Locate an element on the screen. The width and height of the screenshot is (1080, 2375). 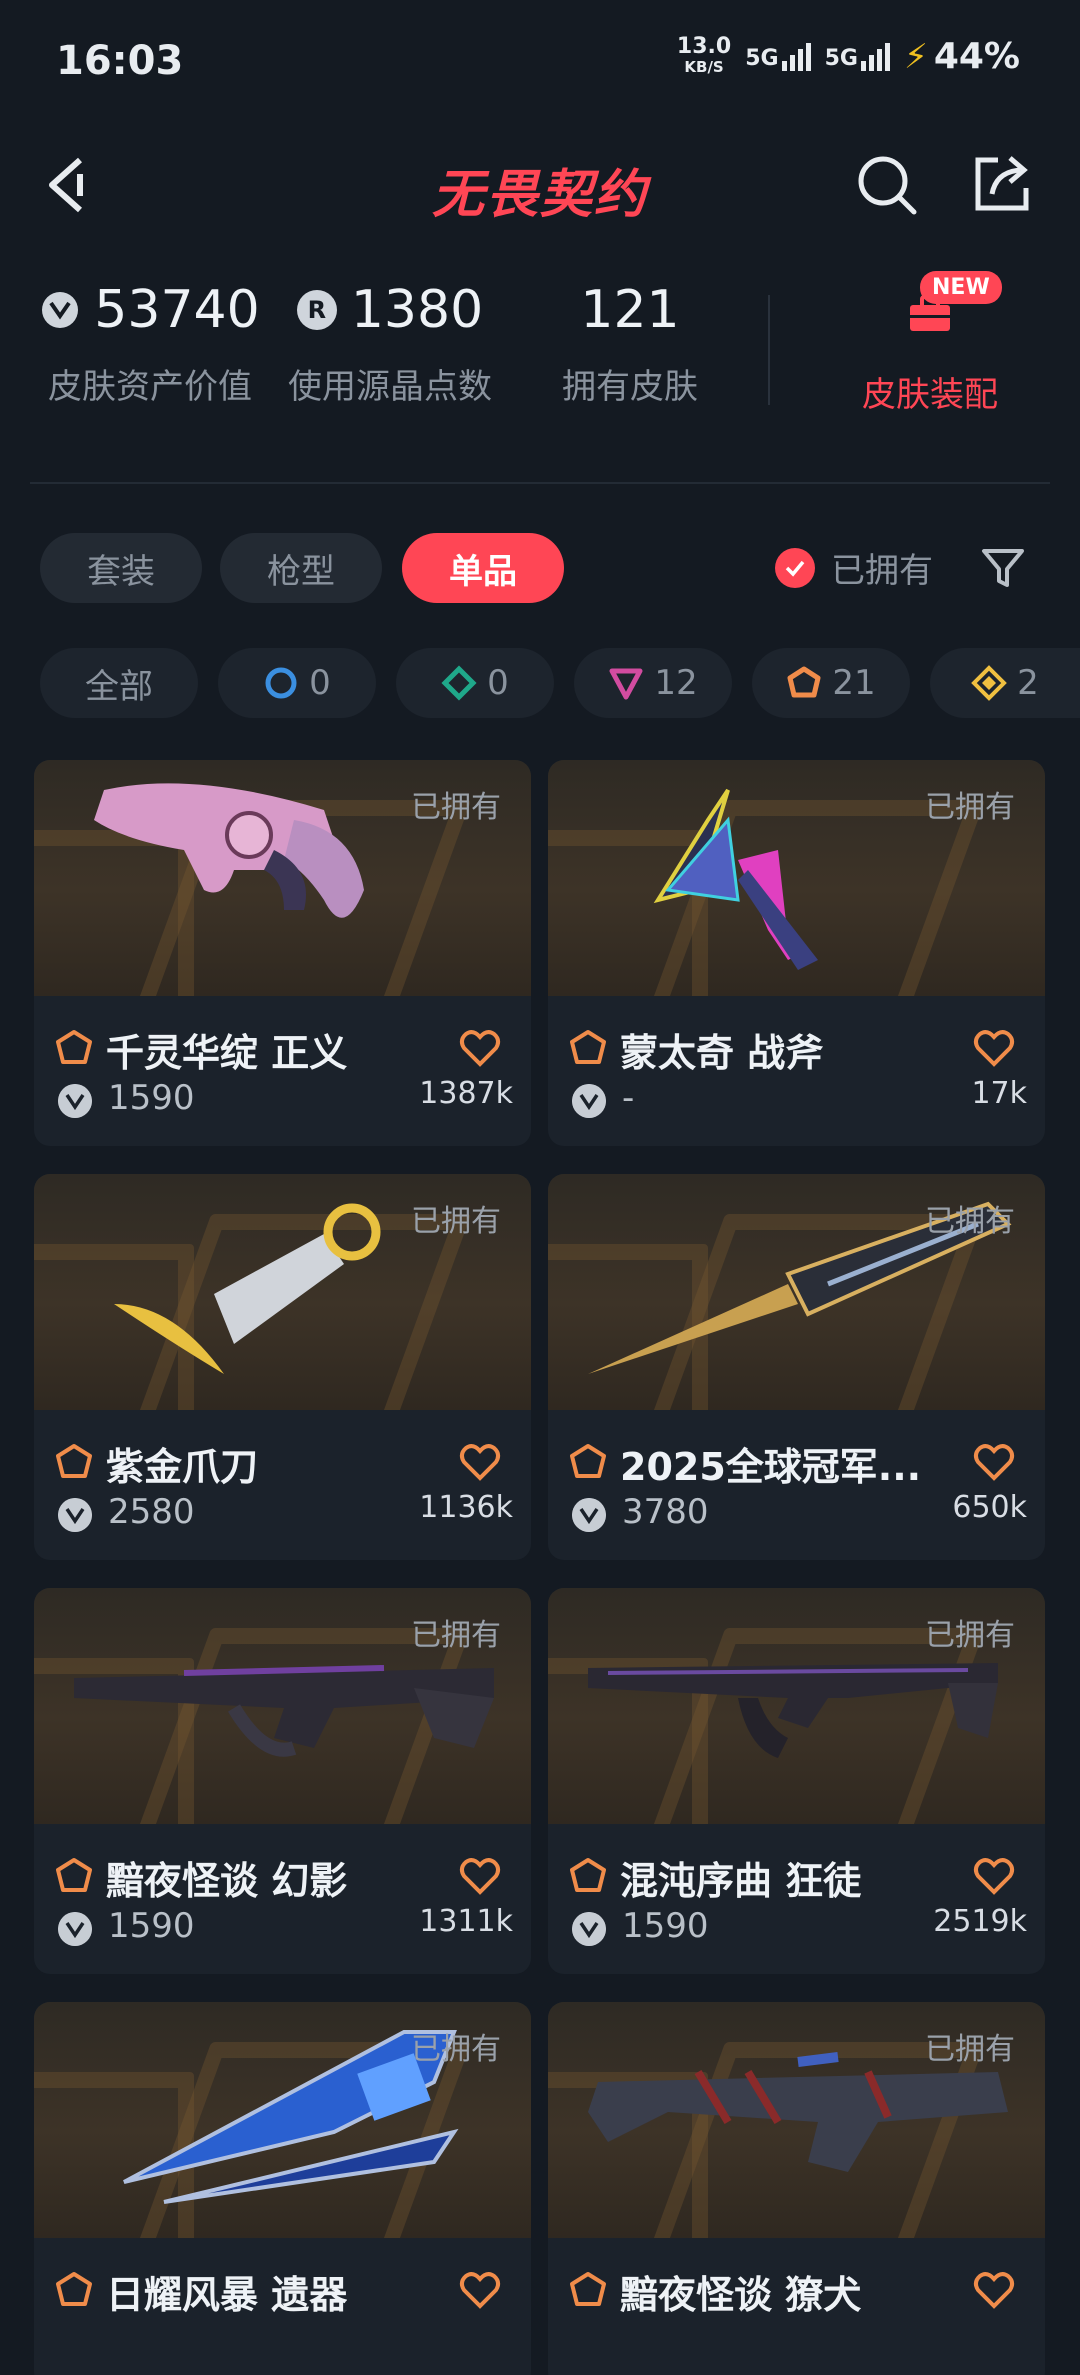
skin-card: 已拥有 2025全球冠军... 3780 650k is located at coordinates (796, 1367).